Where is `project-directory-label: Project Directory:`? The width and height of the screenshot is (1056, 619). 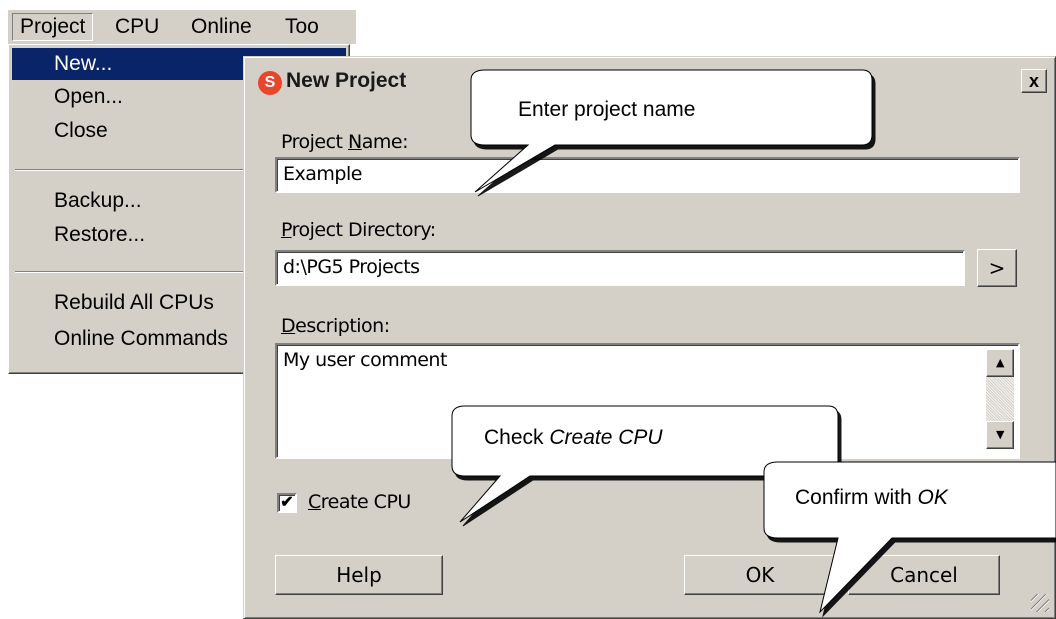 project-directory-label: Project Directory: is located at coordinates (358, 230).